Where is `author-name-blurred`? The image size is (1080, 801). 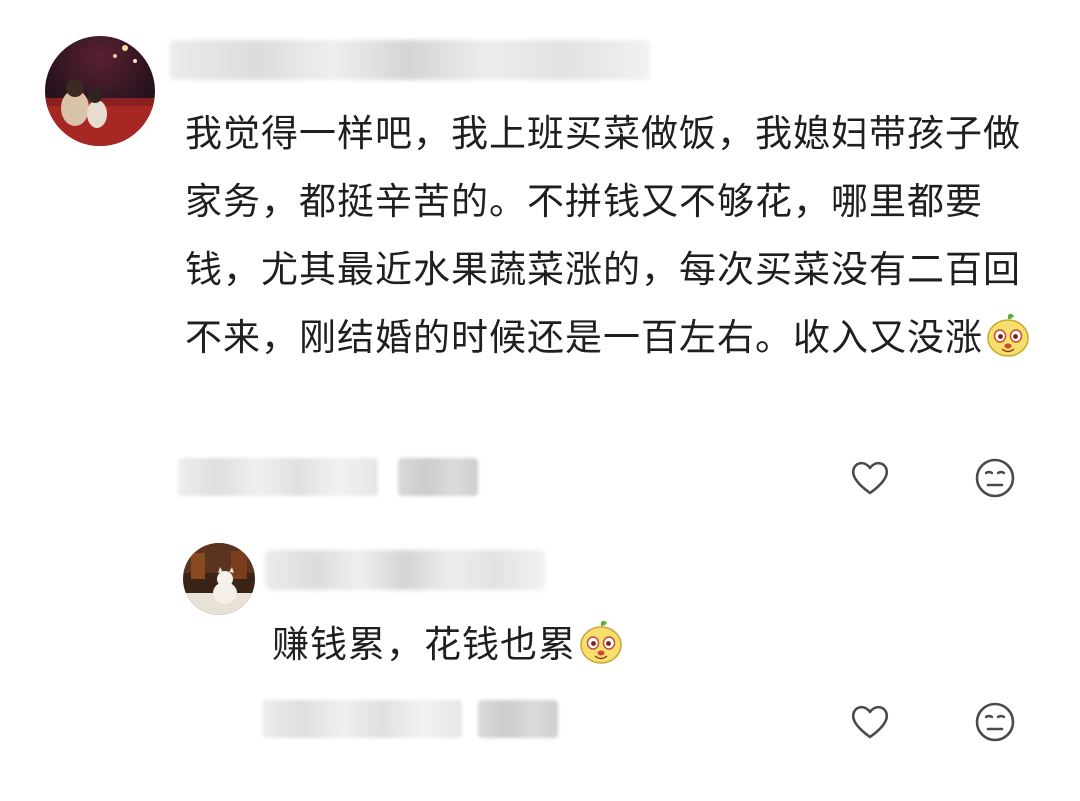
author-name-blurred is located at coordinates (410, 60).